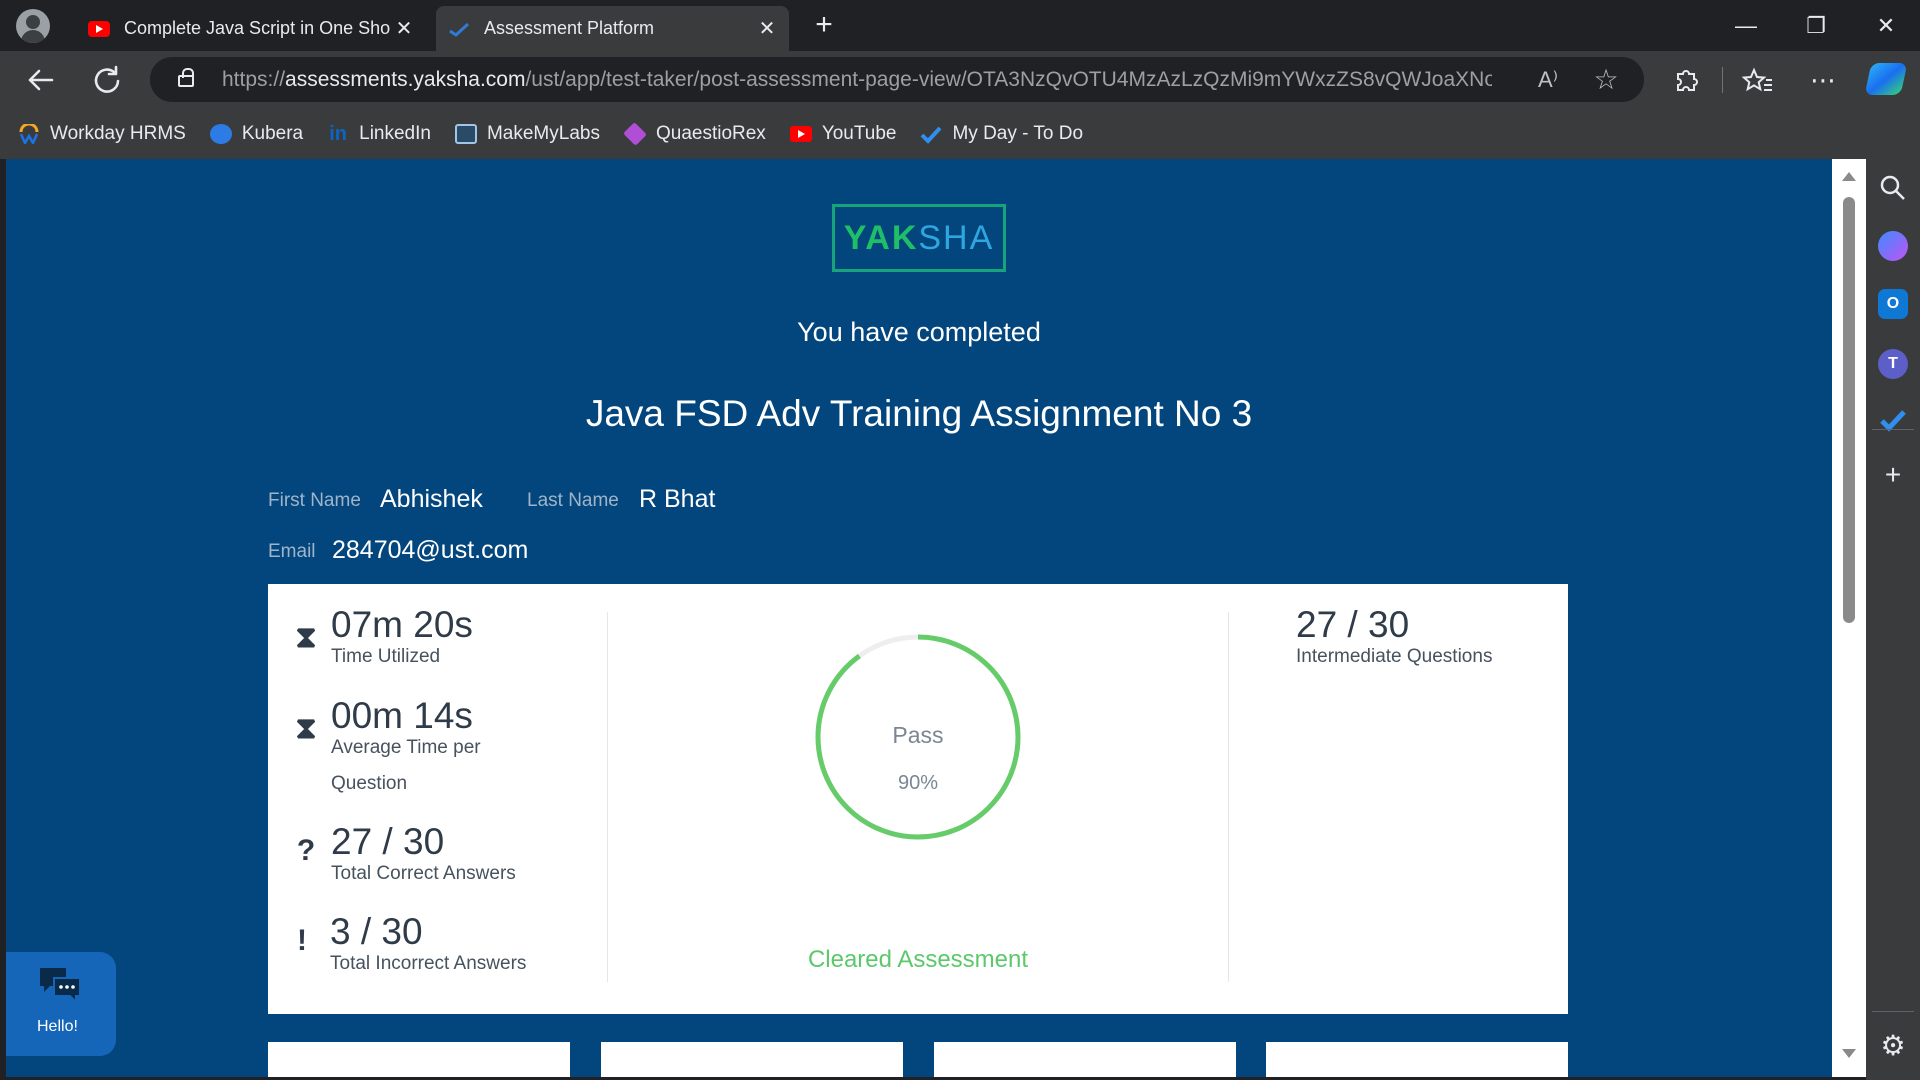 This screenshot has width=1920, height=1080. I want to click on refresh-button, so click(107, 80).